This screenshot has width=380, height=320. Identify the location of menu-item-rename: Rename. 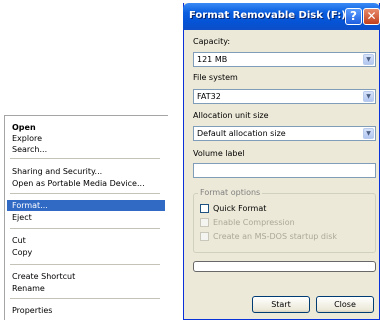
(86, 288).